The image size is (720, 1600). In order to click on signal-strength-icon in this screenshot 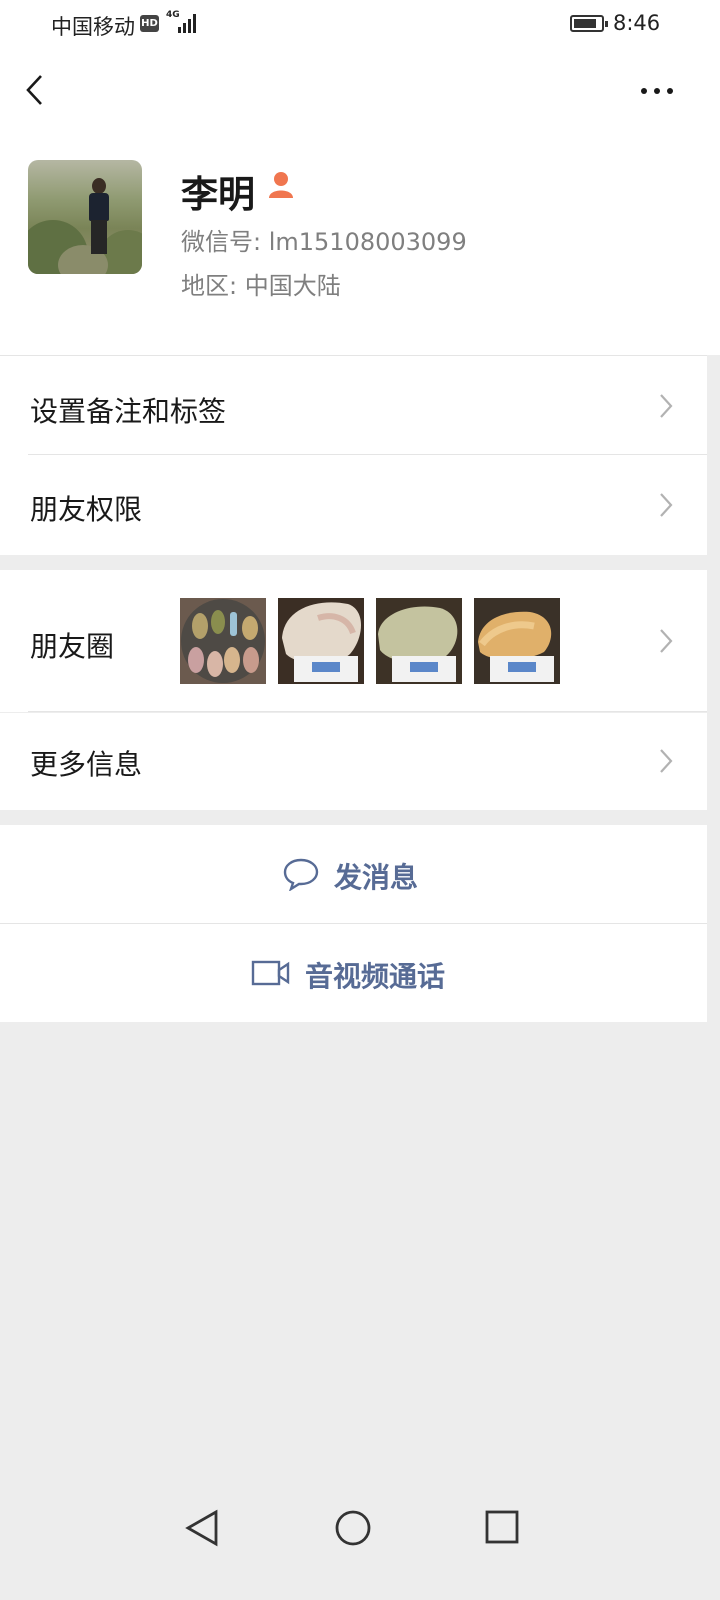, I will do `click(187, 23)`.